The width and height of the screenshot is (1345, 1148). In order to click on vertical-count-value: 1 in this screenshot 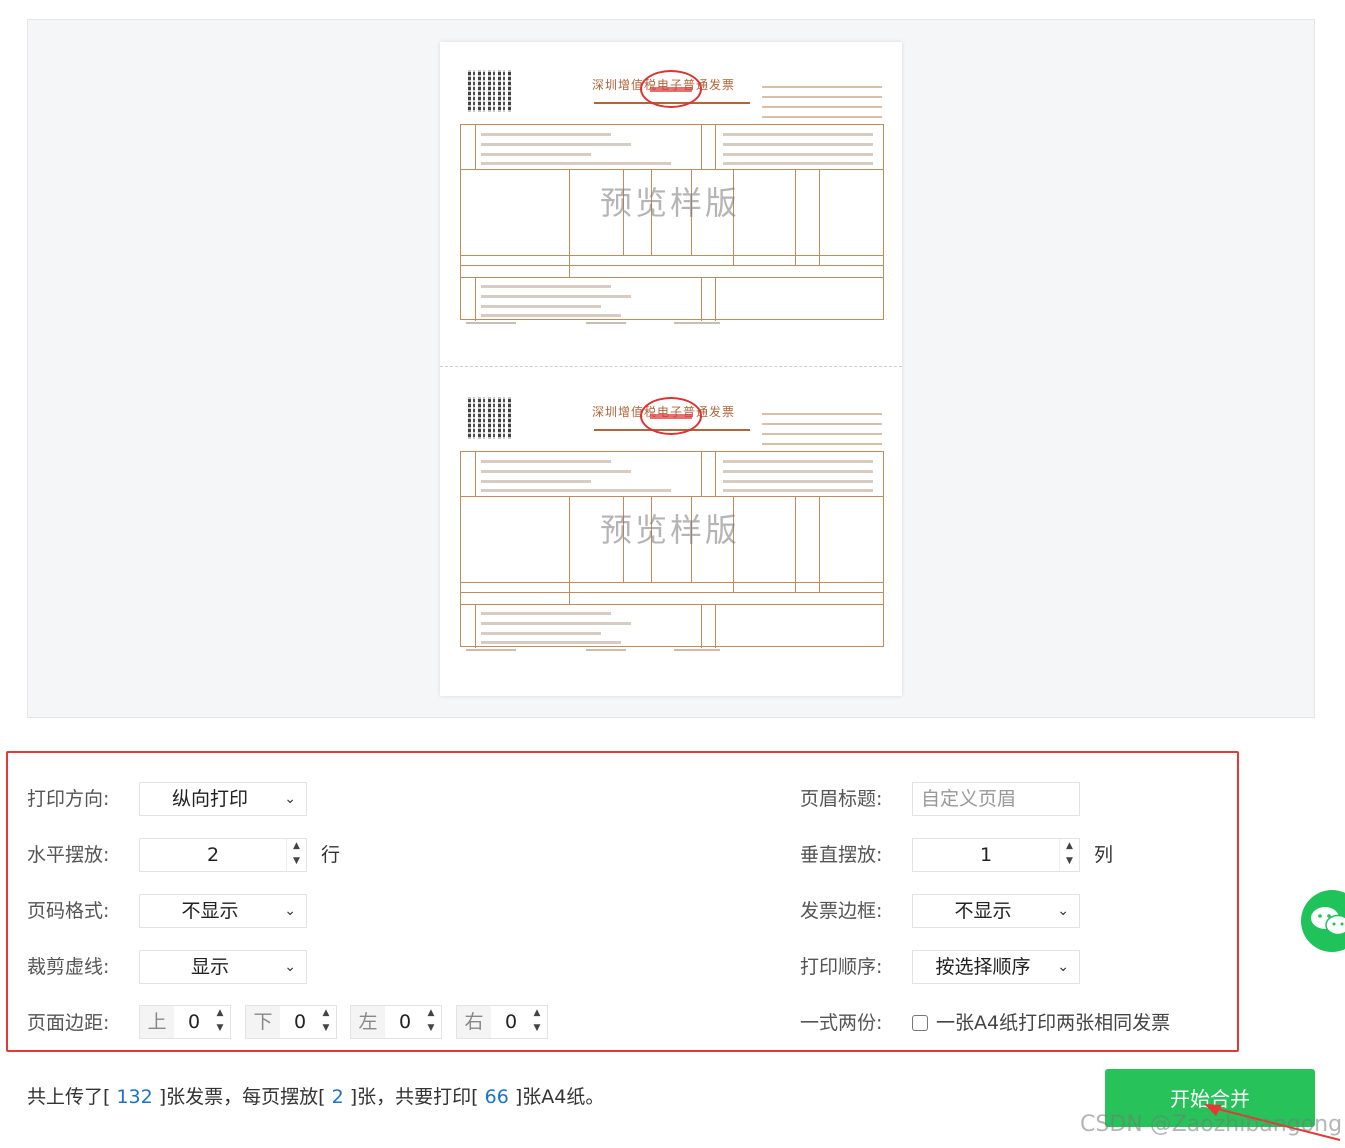, I will do `click(986, 855)`.